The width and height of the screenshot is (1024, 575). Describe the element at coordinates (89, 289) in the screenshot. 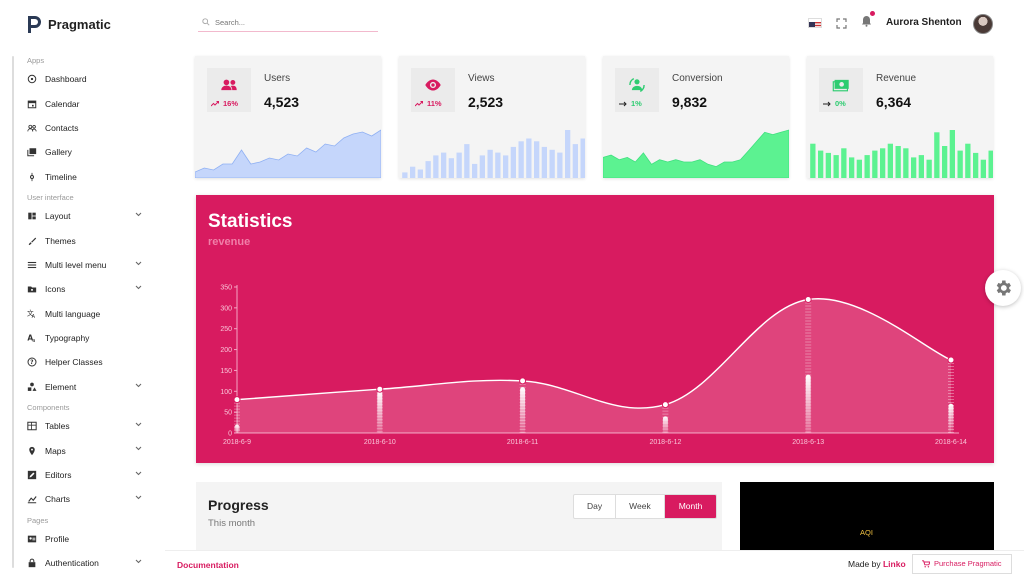

I see `sidebar-item-icons: Icons` at that location.